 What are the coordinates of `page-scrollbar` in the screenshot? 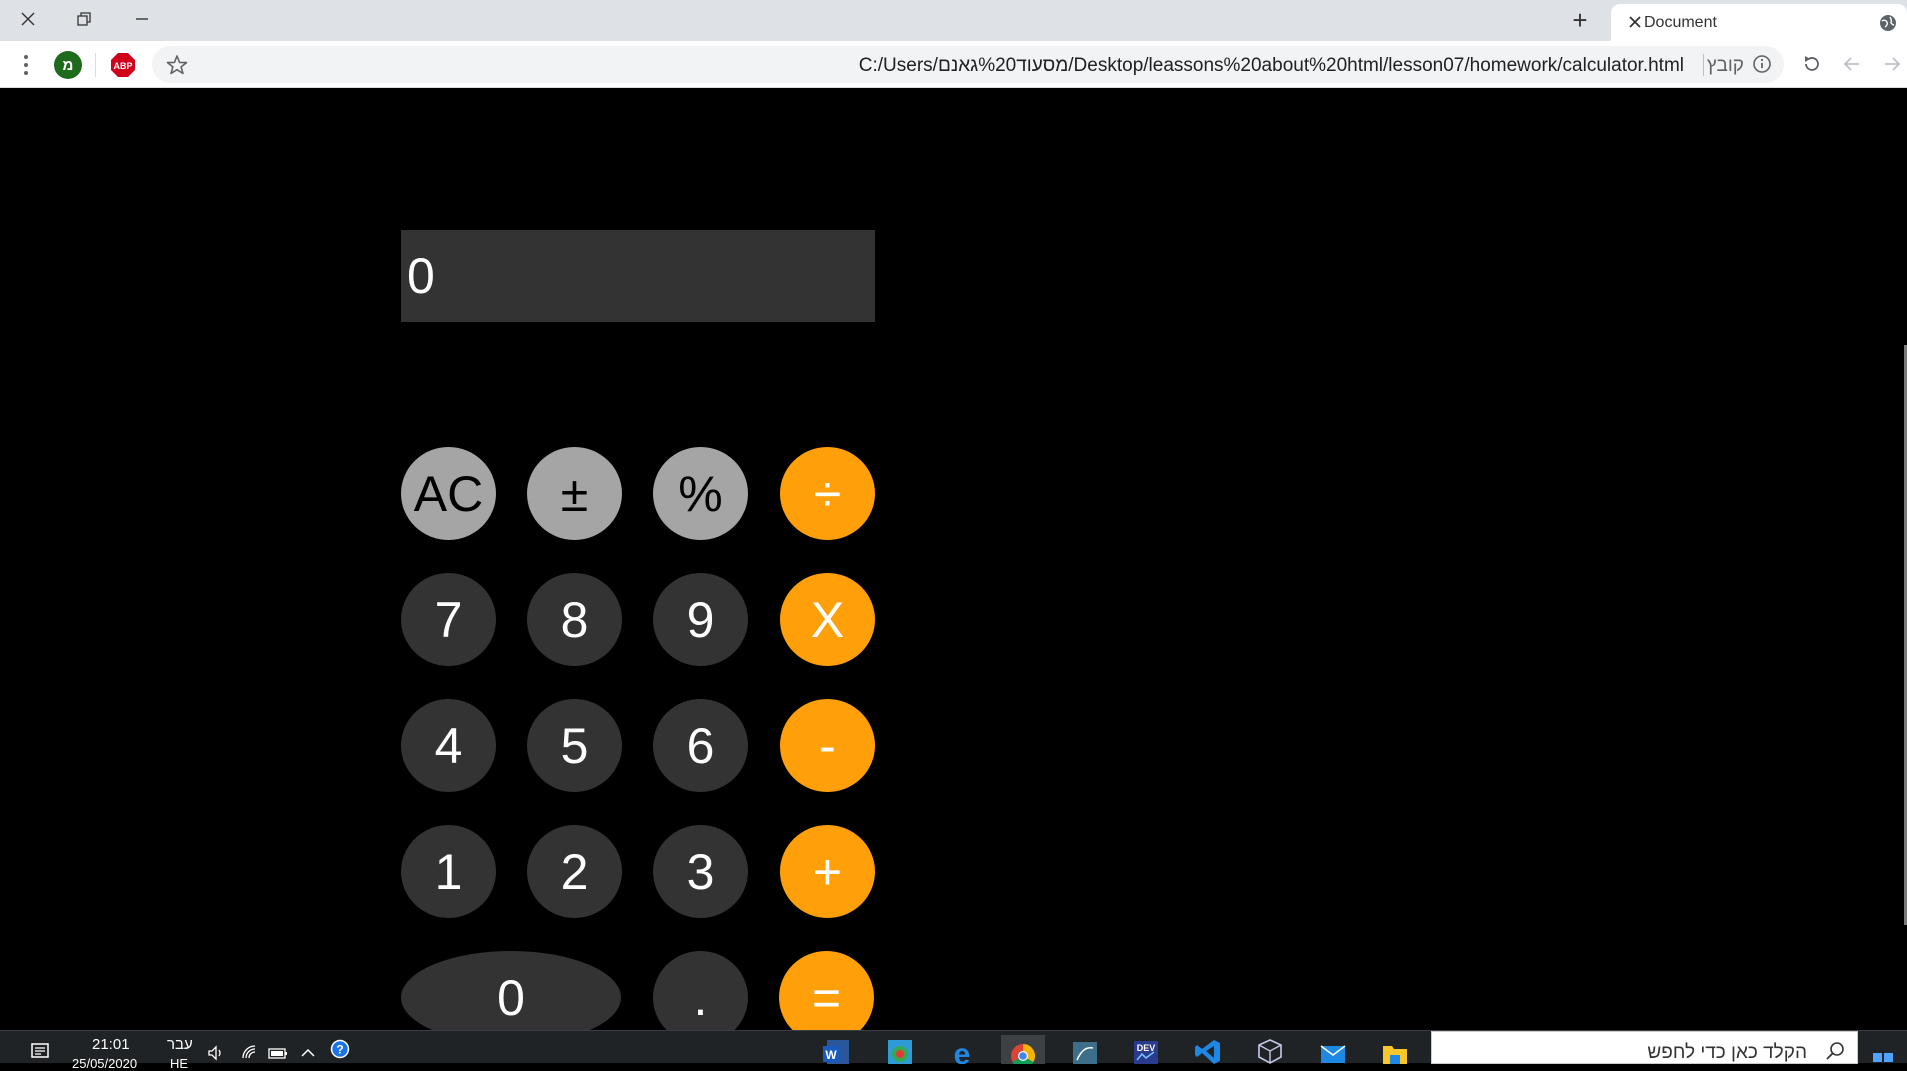 It's located at (1905, 558).